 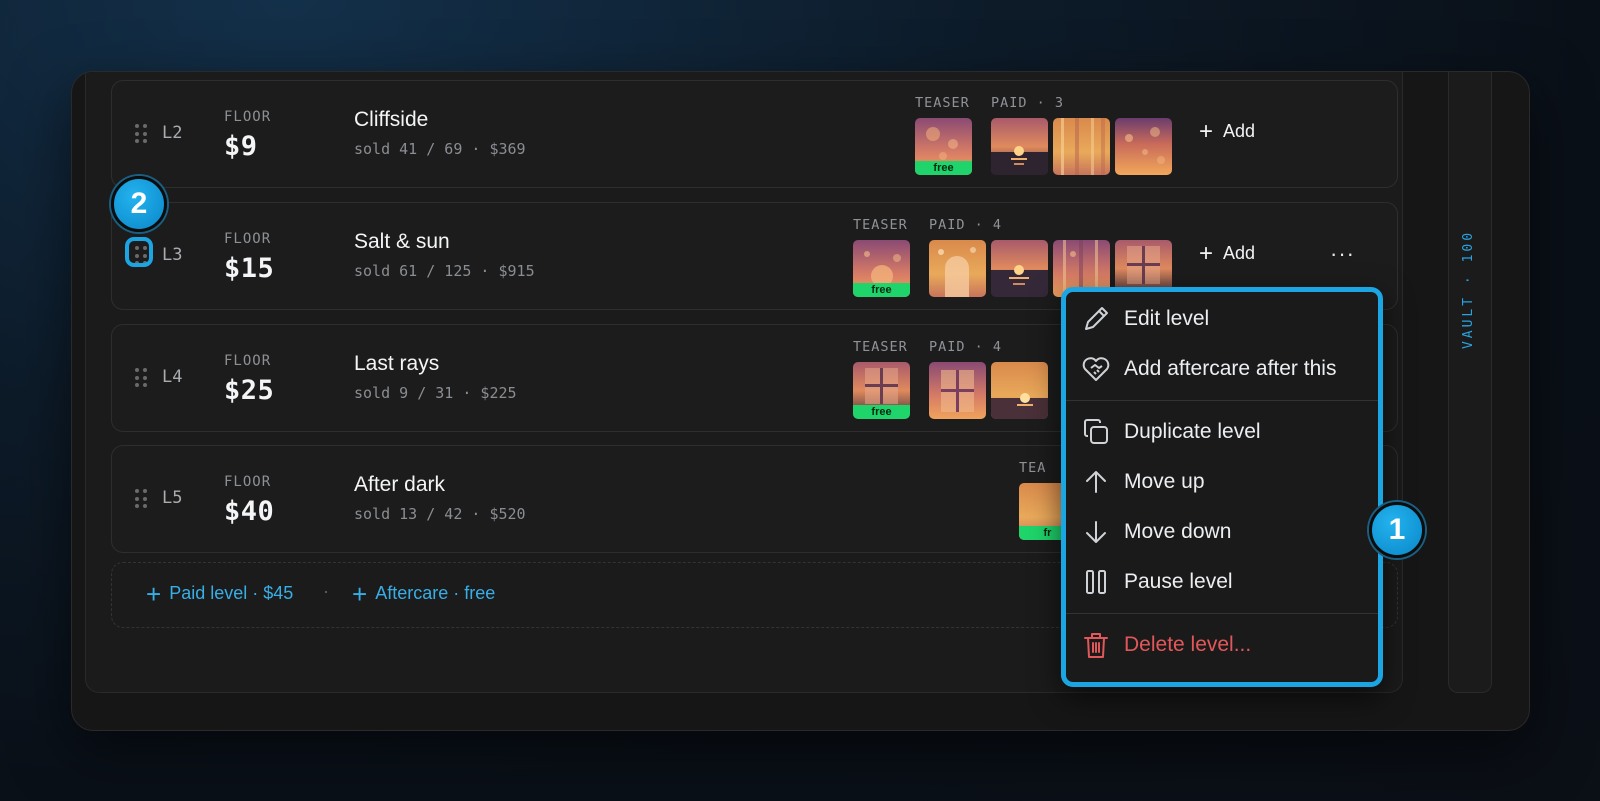 I want to click on floor-price: $9, so click(x=241, y=146).